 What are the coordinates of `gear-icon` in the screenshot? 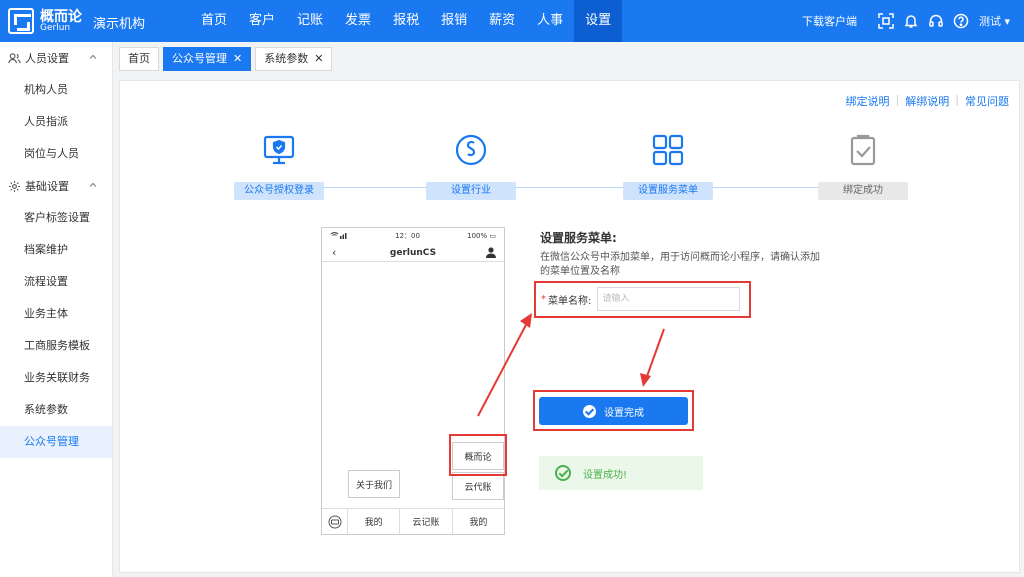 It's located at (14, 186).